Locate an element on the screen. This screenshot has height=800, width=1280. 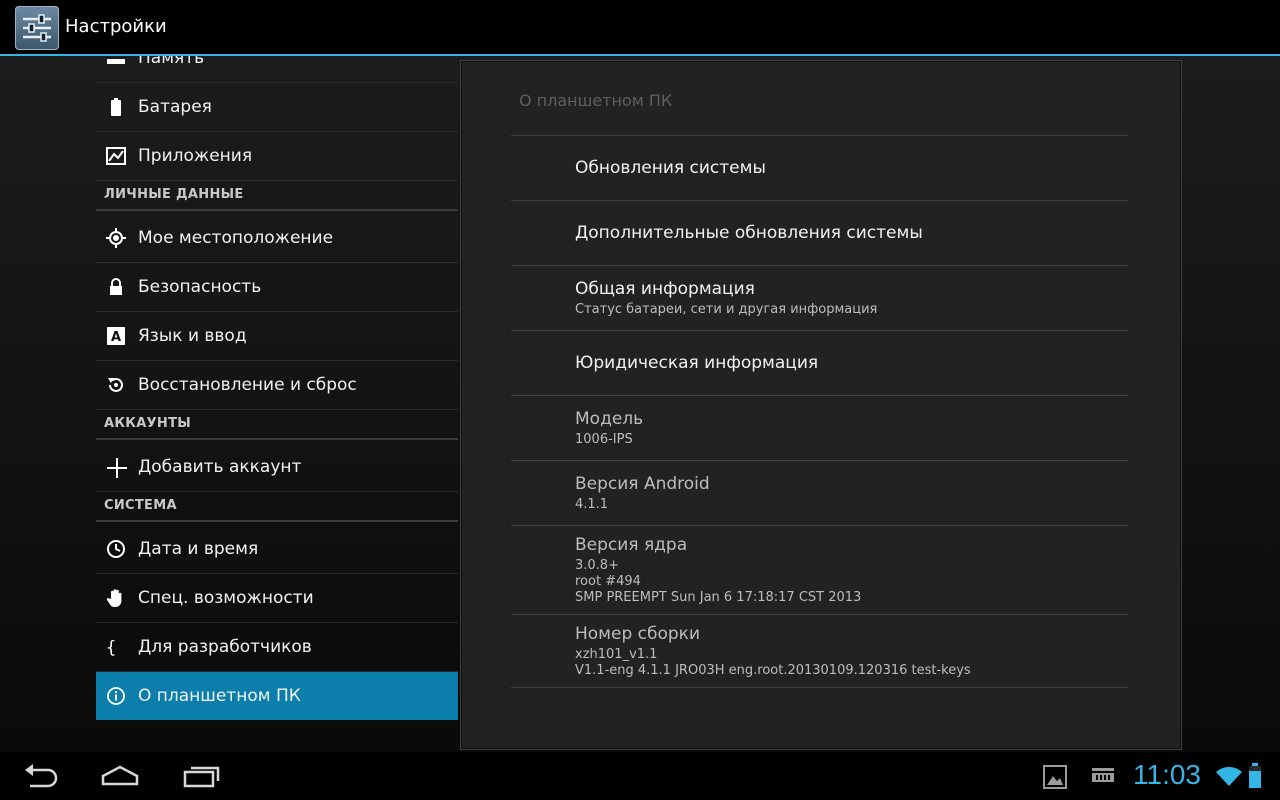
sidebar-item-developer: { } Для разработчиков is located at coordinates (277, 647).